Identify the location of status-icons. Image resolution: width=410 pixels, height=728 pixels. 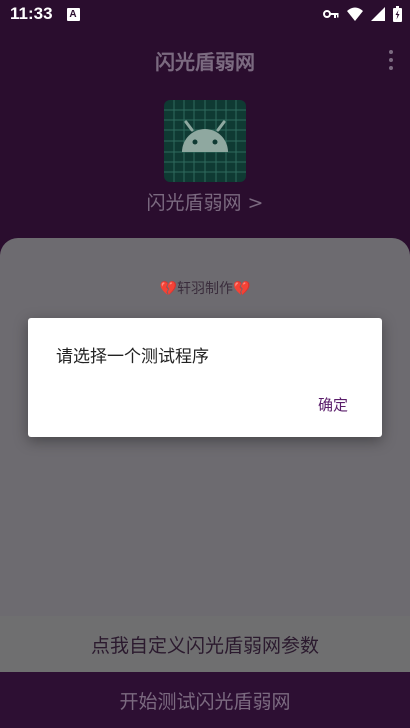
(362, 14).